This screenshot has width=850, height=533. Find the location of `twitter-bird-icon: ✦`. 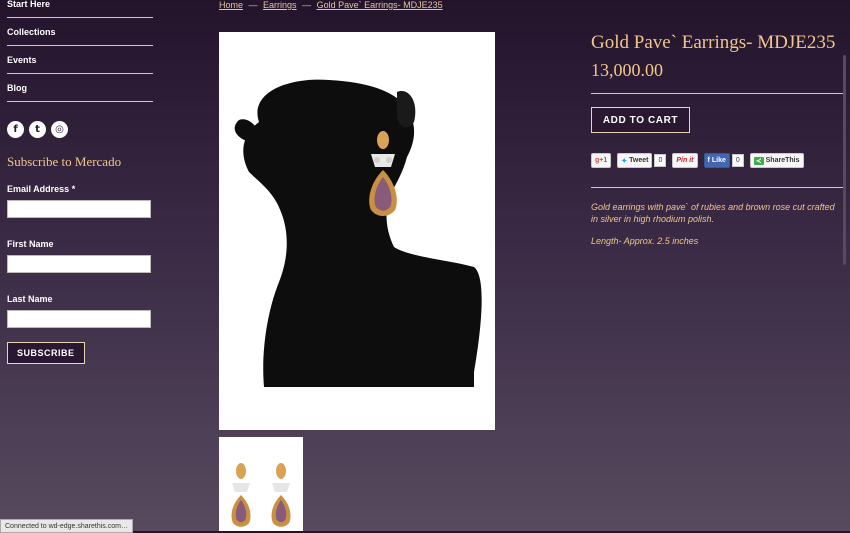

twitter-bird-icon: ✦ is located at coordinates (624, 161).